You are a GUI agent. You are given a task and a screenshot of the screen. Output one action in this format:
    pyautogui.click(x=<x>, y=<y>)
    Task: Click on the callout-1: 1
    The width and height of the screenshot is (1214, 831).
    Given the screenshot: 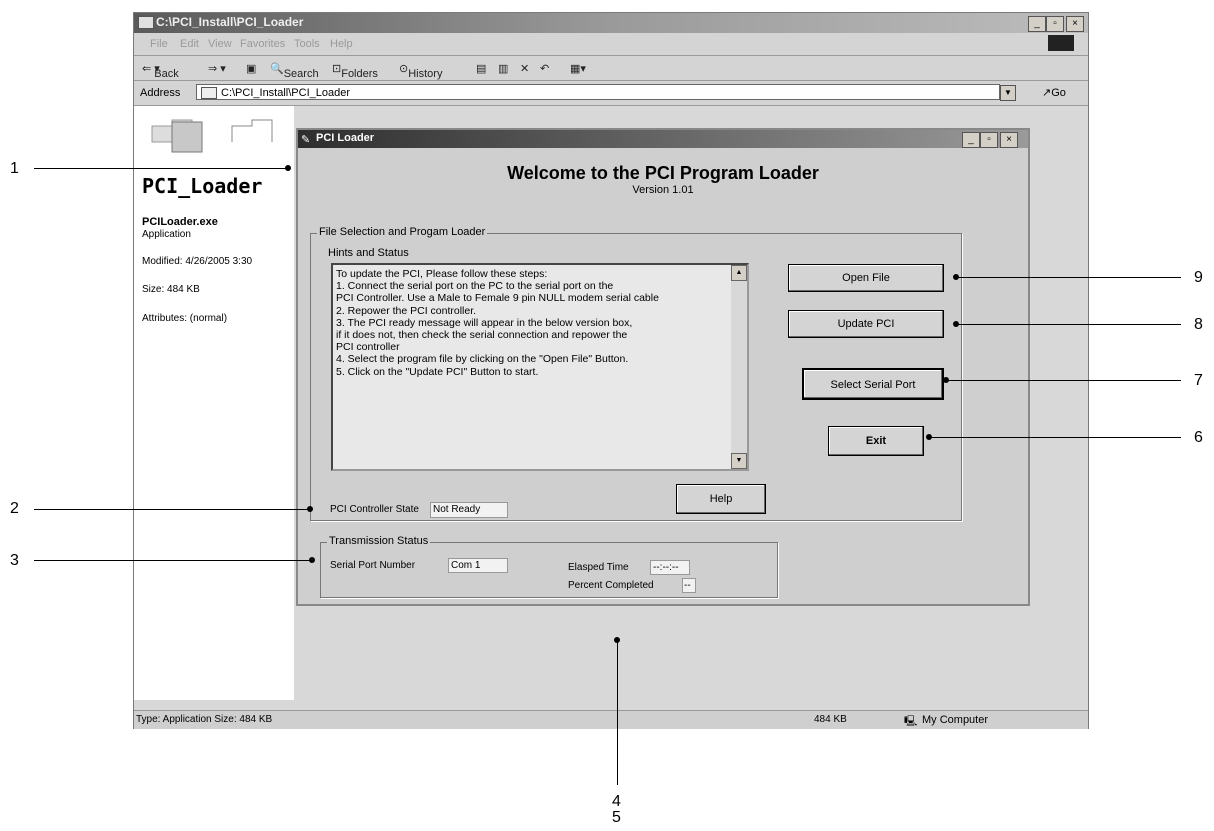 What is the action you would take?
    pyautogui.click(x=14, y=168)
    